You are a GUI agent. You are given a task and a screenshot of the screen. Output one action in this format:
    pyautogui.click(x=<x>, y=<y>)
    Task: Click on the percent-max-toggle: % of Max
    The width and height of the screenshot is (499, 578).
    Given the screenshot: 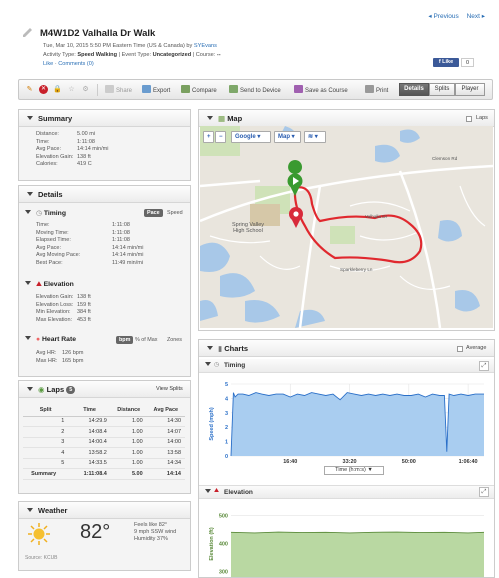 What is the action you would take?
    pyautogui.click(x=146, y=340)
    